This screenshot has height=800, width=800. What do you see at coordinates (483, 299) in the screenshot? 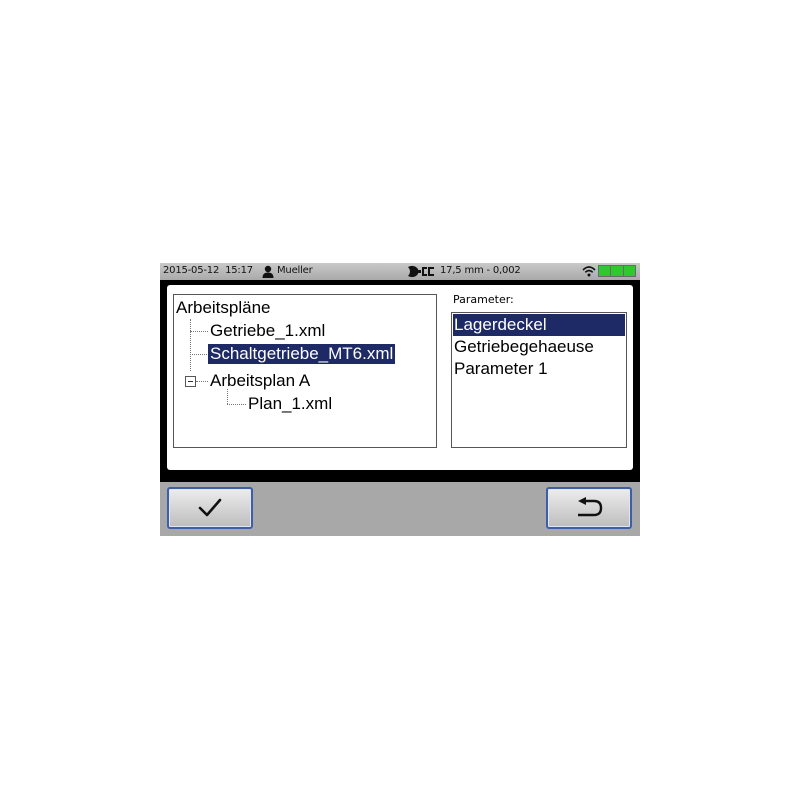
I see `parameter-heading: Parameter:` at bounding box center [483, 299].